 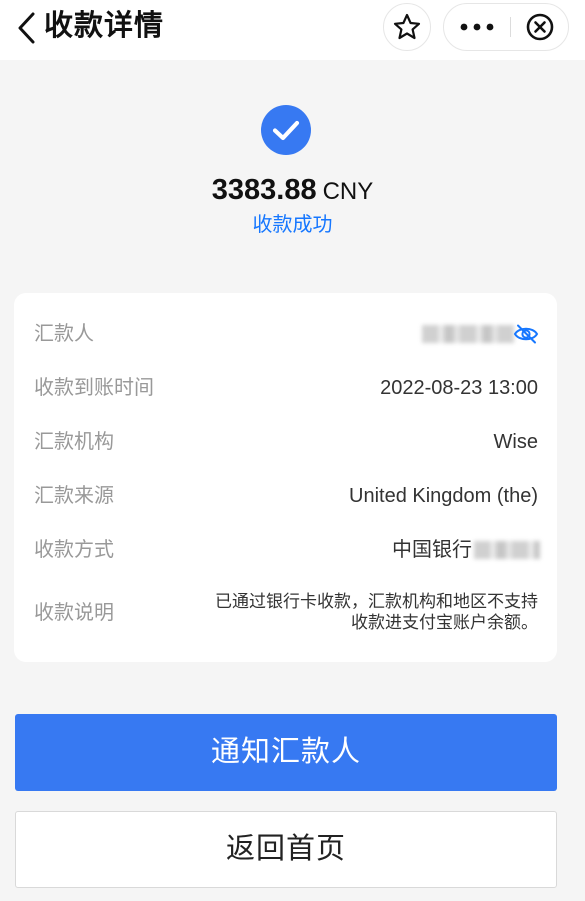 I want to click on detail-label: 收款方式, so click(x=74, y=550).